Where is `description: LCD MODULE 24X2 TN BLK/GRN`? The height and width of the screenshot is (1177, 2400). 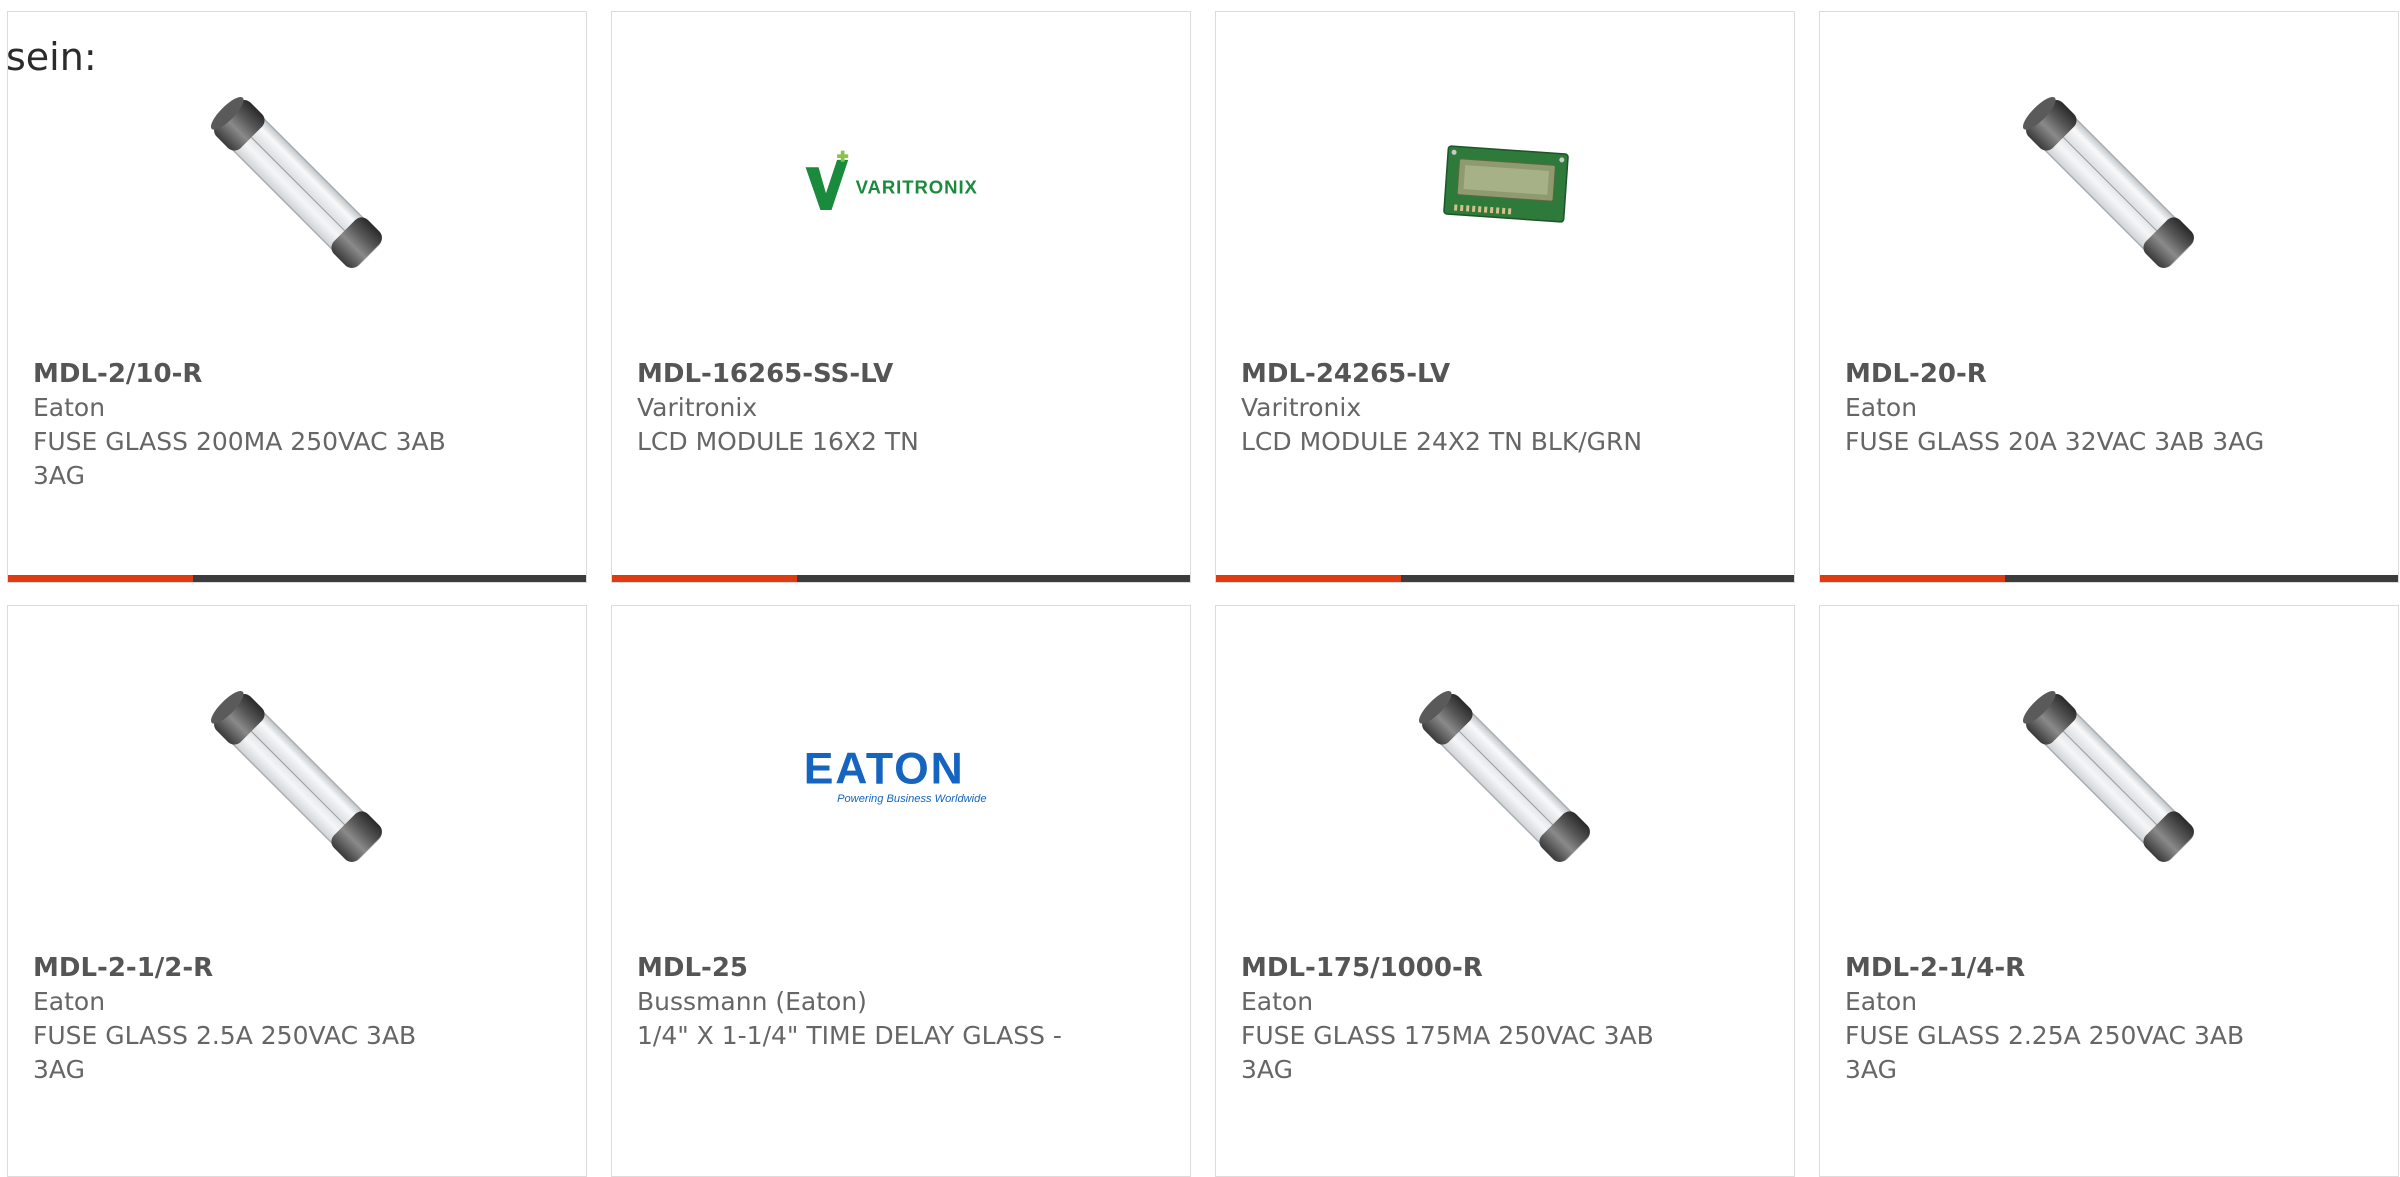
description: LCD MODULE 24X2 TN BLK/GRN is located at coordinates (1442, 441).